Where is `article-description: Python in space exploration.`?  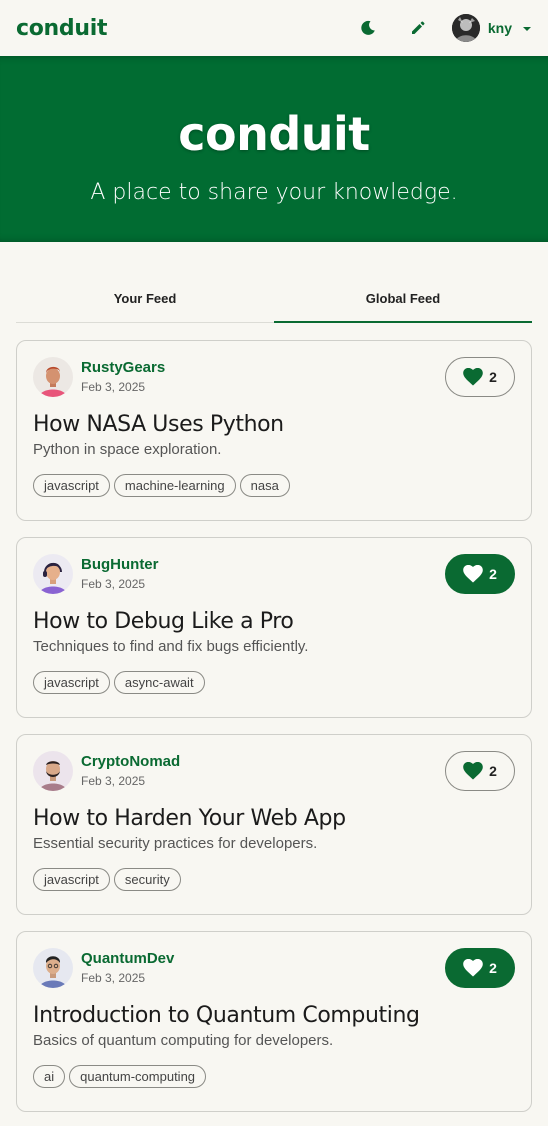
article-description: Python in space exploration. is located at coordinates (127, 449).